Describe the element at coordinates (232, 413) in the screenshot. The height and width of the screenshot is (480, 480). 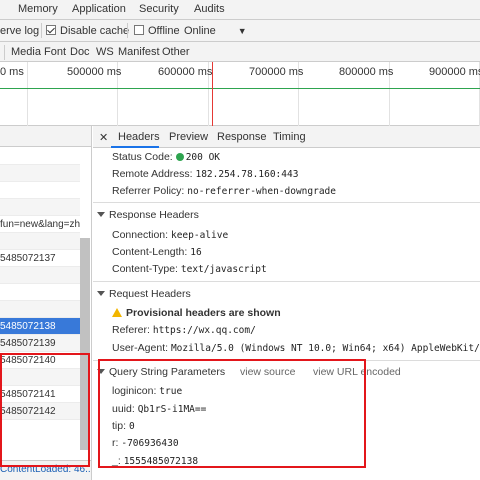
I see `highlight-box-query-params` at that location.